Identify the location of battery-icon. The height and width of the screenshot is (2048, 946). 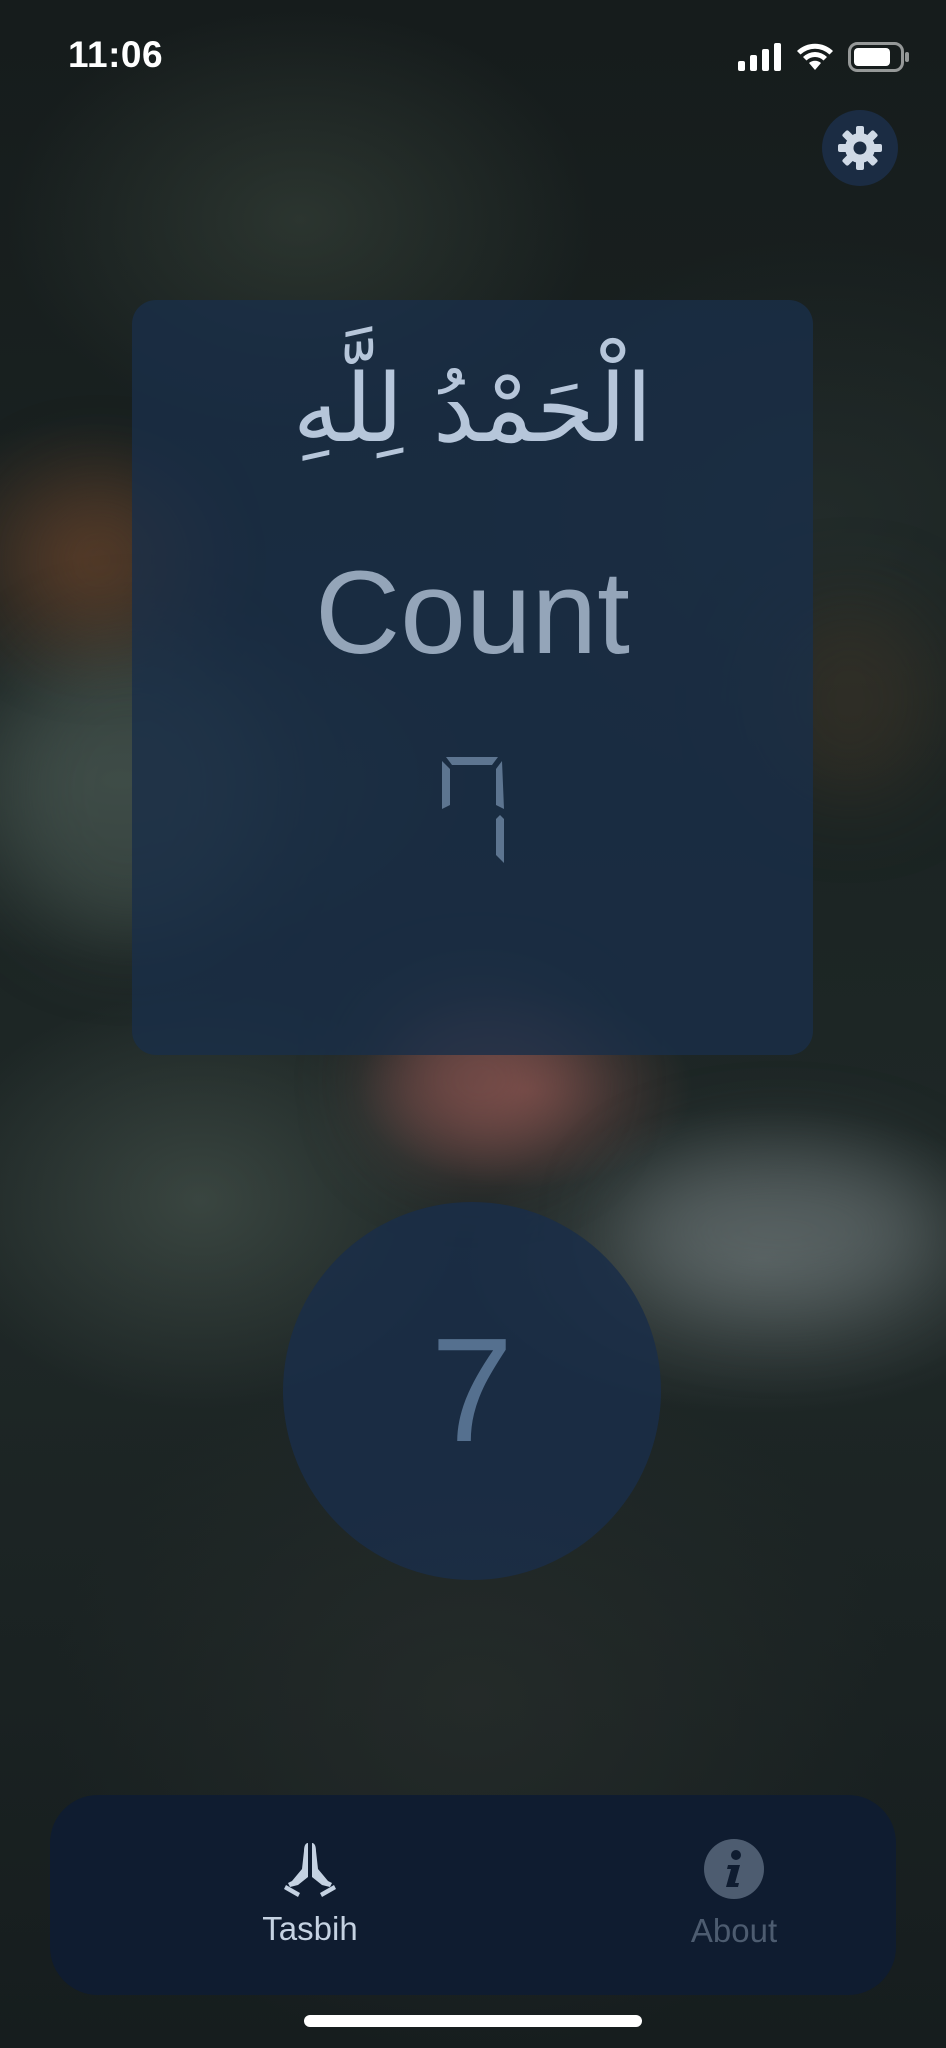
(878, 57).